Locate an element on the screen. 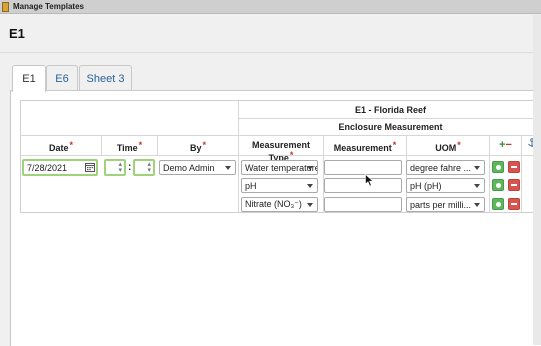  column-header-measurement: Measurement* is located at coordinates (365, 146).